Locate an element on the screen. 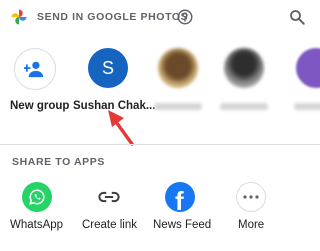 The width and height of the screenshot is (320, 251). new-group-avatar is located at coordinates (35, 69).